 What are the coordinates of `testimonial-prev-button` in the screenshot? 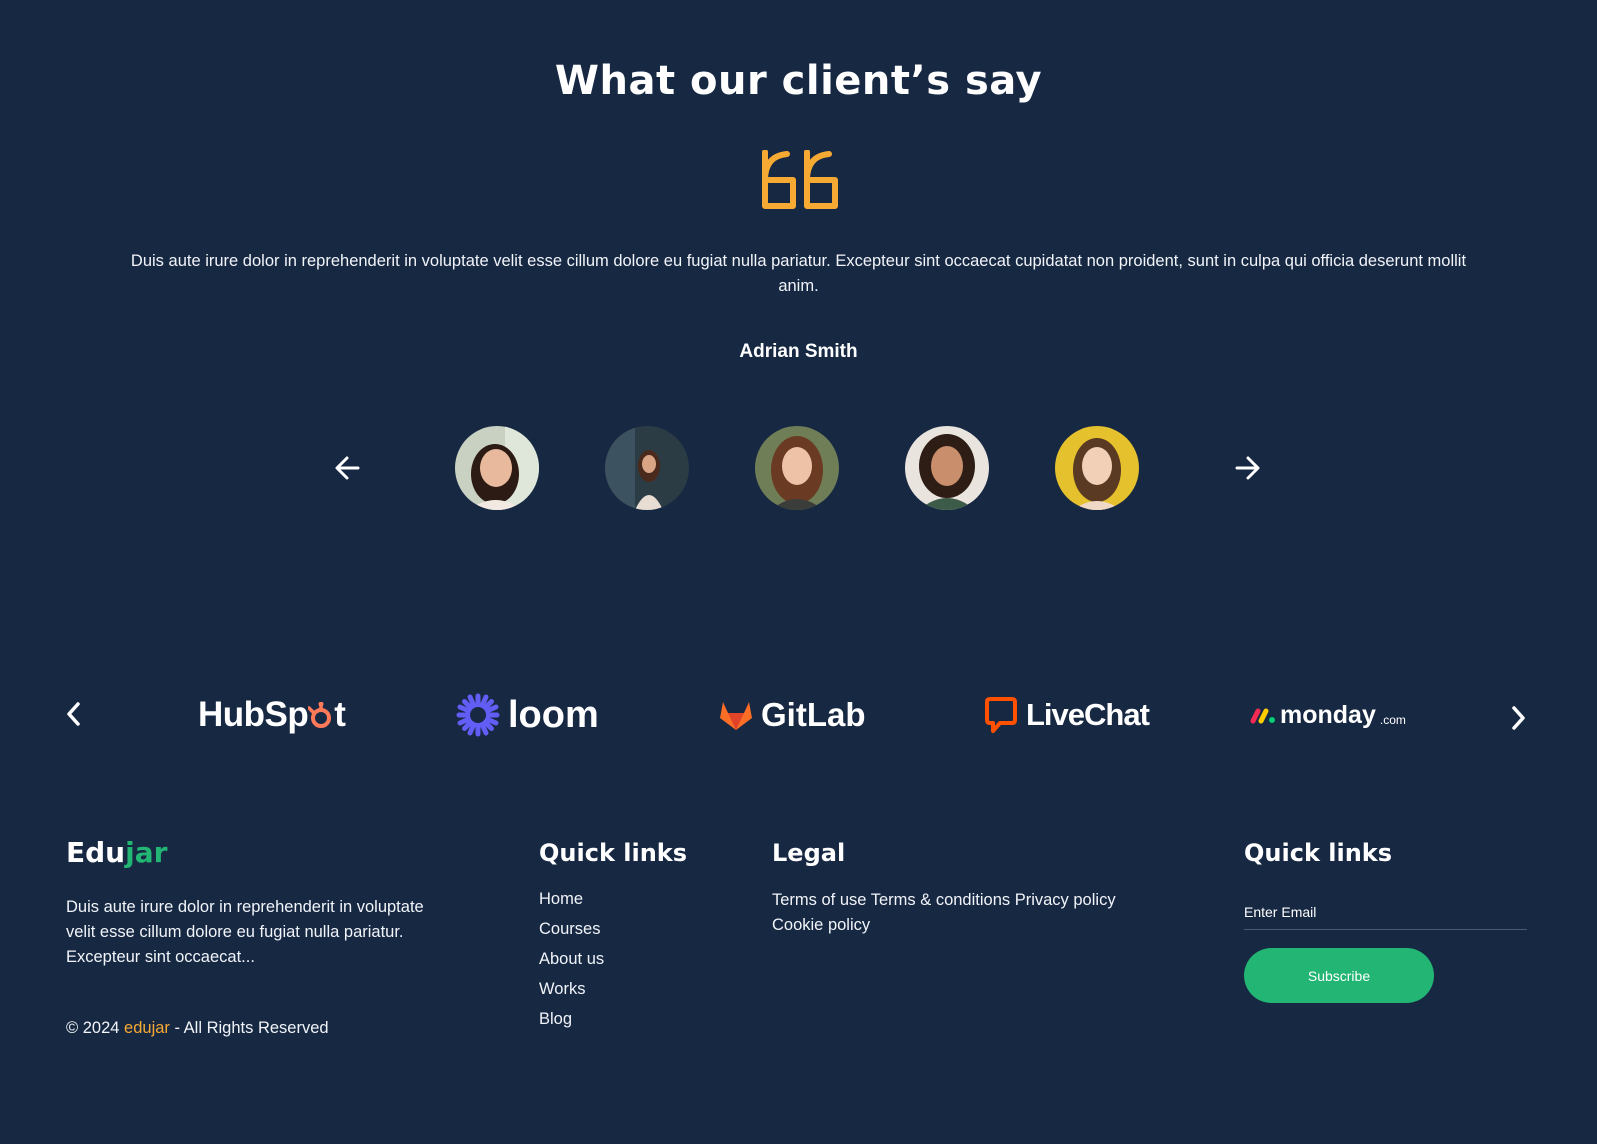 It's located at (348, 470).